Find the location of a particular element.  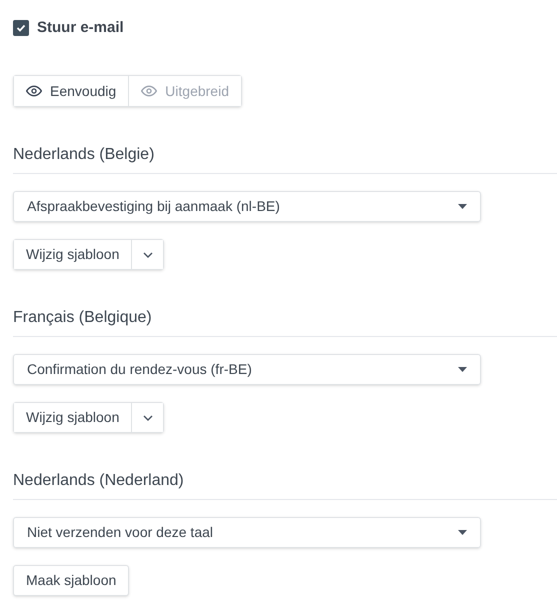

create-template-button: Maak sjabloon is located at coordinates (71, 580).